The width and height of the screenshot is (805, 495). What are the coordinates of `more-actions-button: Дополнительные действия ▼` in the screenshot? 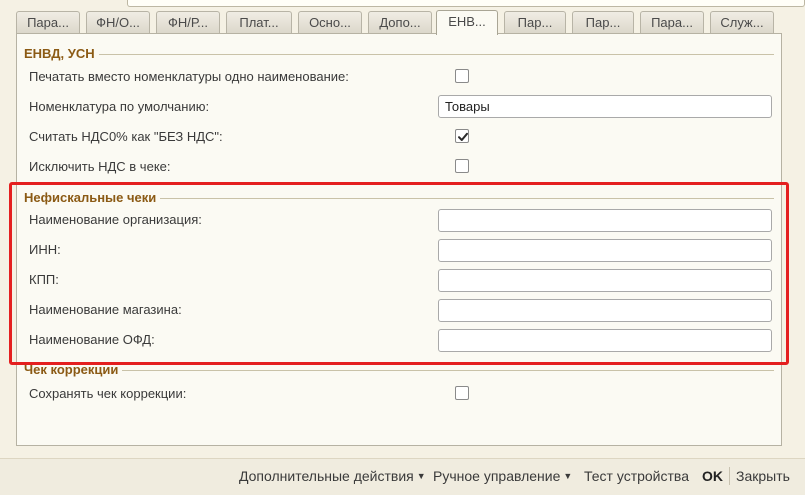 It's located at (332, 476).